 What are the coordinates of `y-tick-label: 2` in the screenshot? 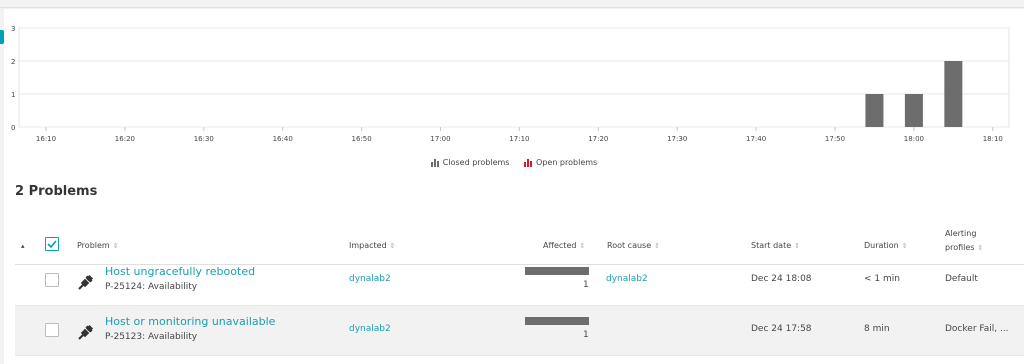 It's located at (13, 62).